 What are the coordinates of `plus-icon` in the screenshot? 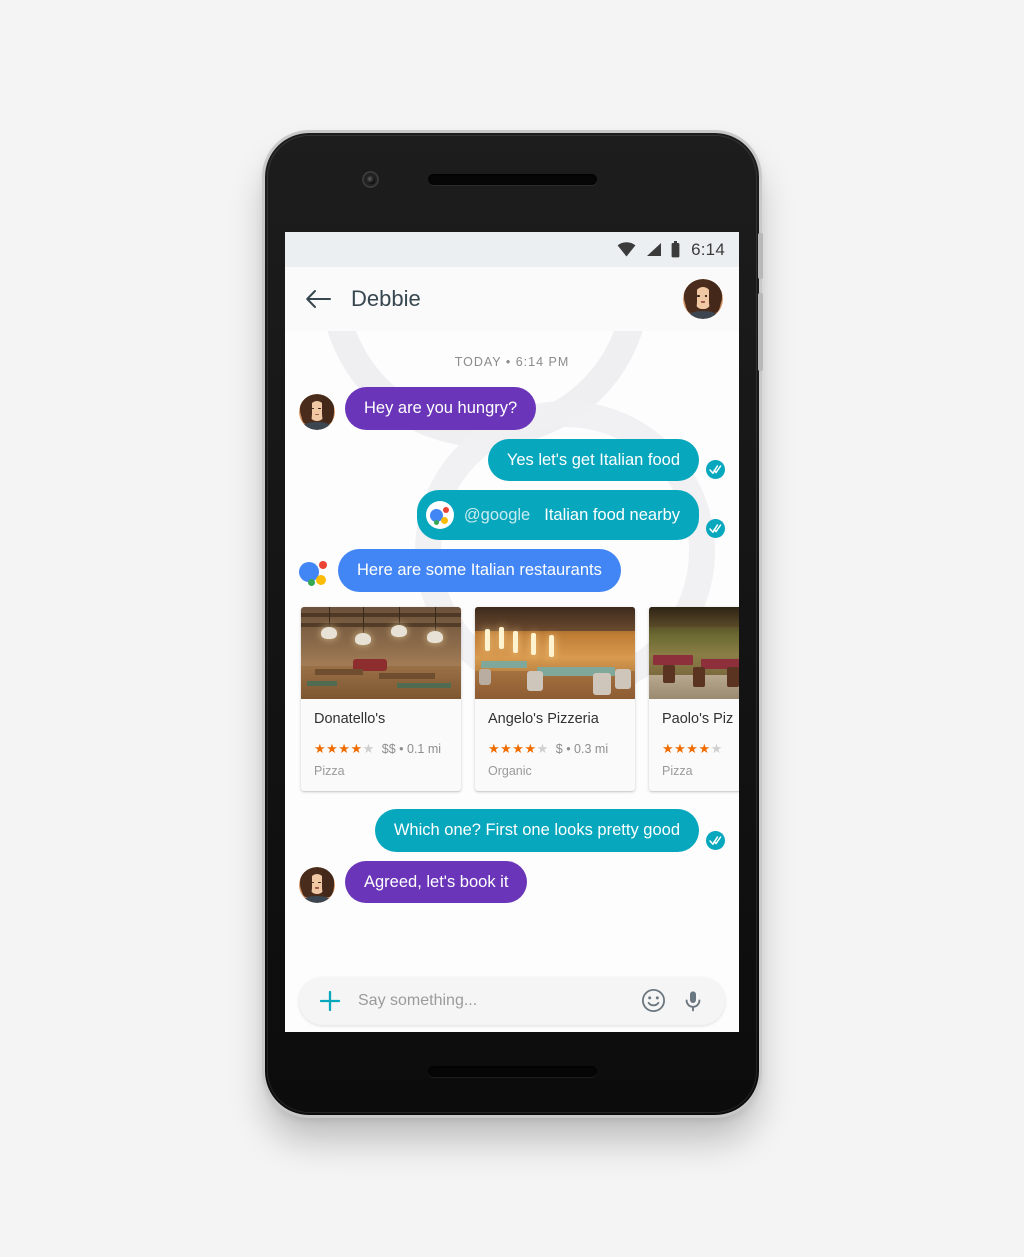 It's located at (330, 1001).